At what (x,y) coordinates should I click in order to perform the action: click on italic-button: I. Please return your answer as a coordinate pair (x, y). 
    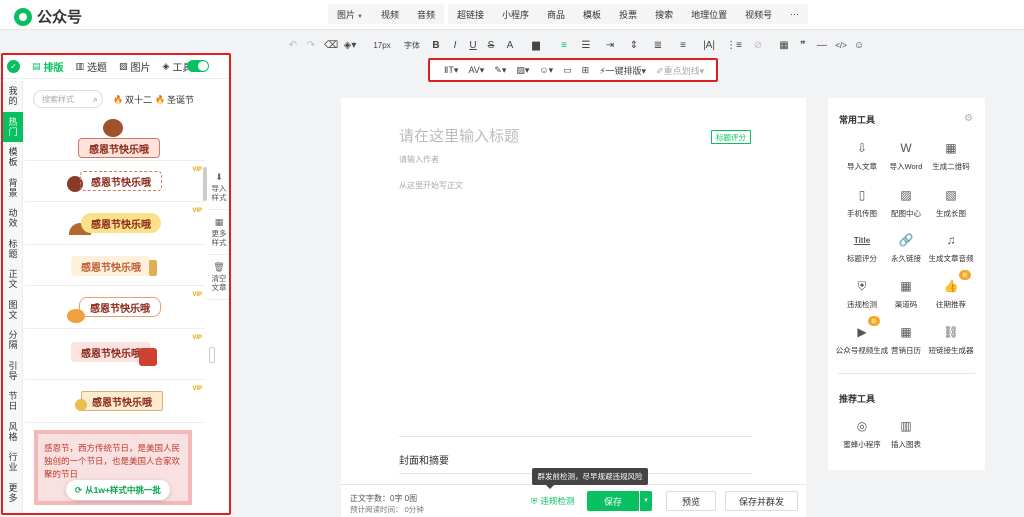
    Looking at the image, I should click on (455, 45).